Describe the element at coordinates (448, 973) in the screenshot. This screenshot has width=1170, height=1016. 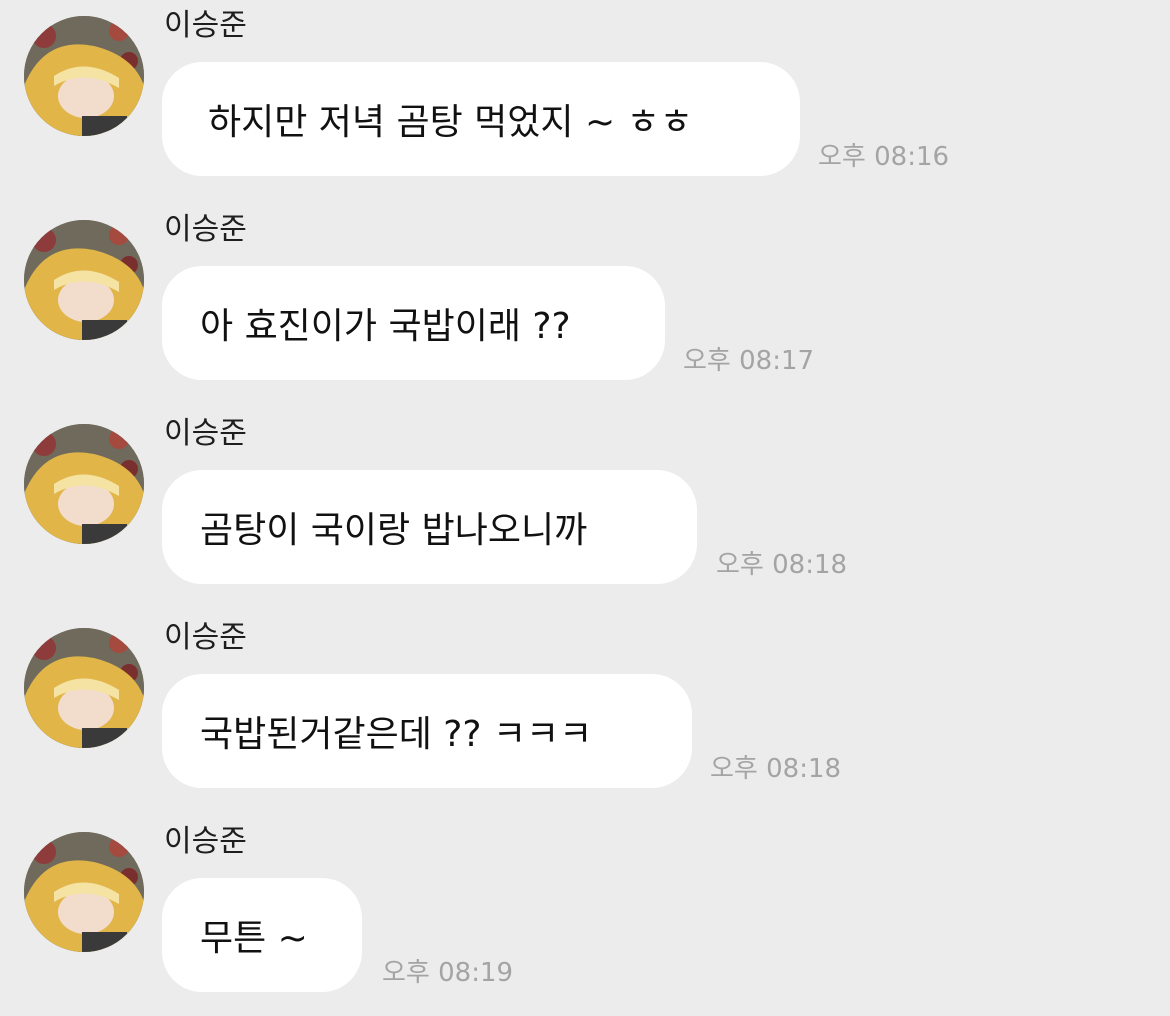
I see `message-timestamp: 오후 08:19` at that location.